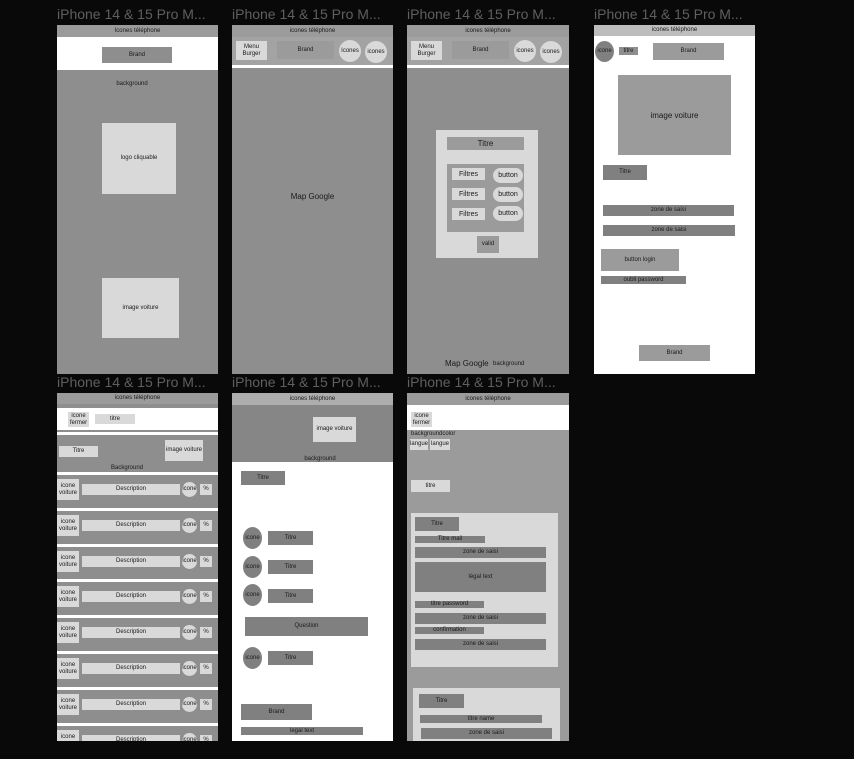 This screenshot has width=854, height=759. Describe the element at coordinates (480, 577) in the screenshot. I see `legal-text: légal text` at that location.